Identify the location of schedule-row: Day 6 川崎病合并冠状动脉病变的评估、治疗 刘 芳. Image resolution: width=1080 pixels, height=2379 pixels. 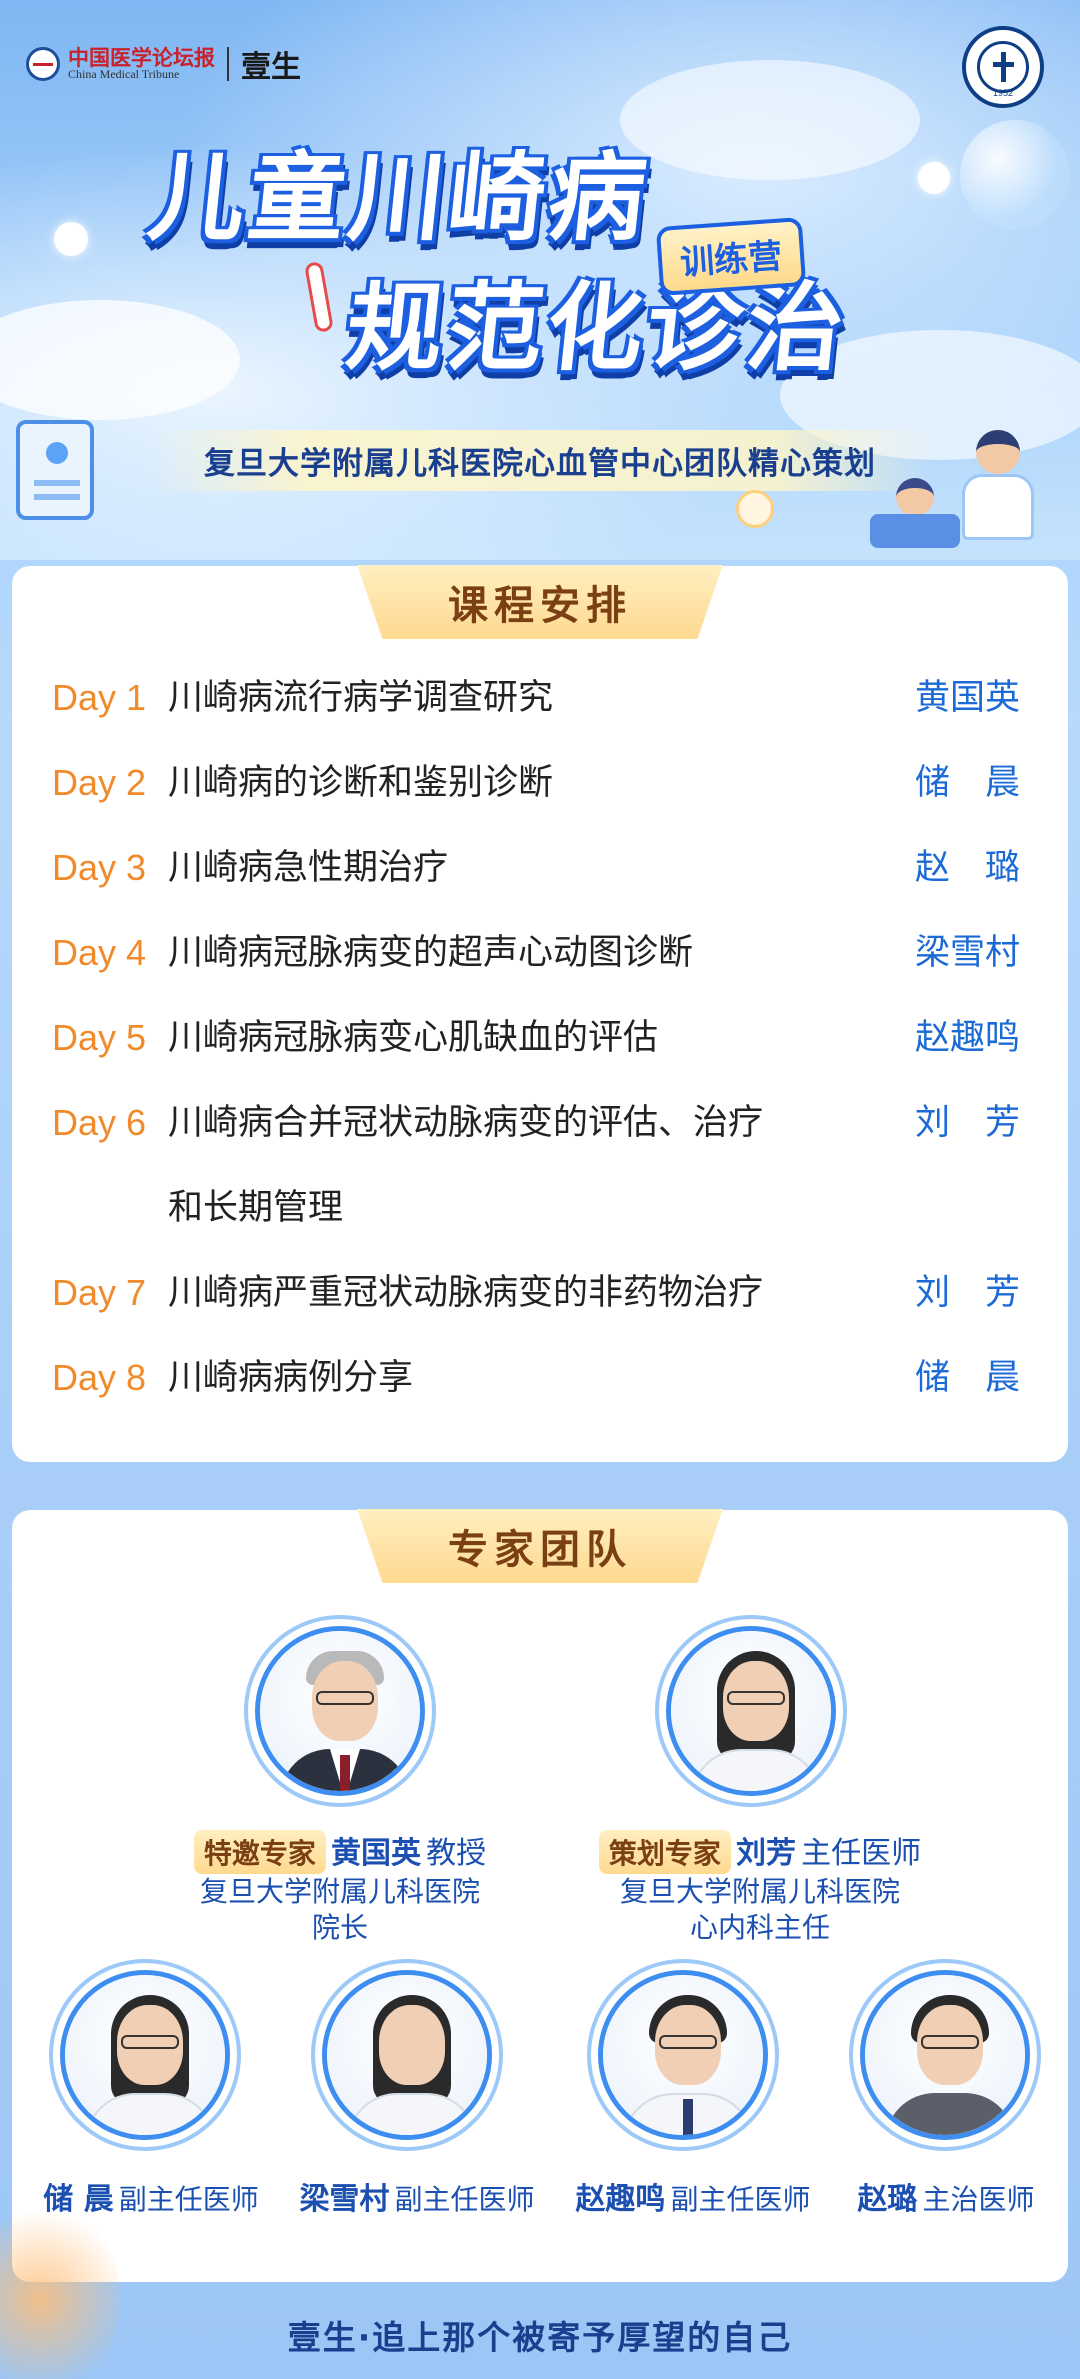
(540, 1123).